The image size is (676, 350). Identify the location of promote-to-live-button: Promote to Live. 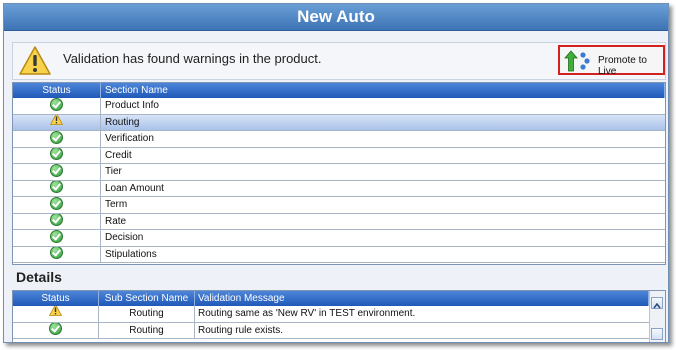
(611, 61).